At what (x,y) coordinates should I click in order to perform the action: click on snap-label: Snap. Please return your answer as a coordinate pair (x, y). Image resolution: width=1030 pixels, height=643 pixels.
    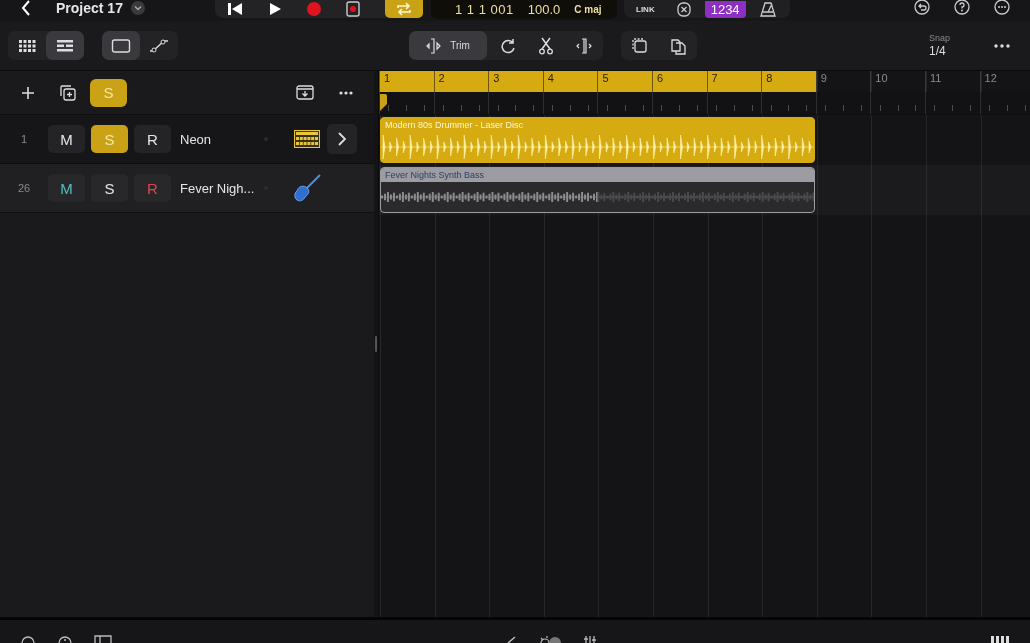
    Looking at the image, I should click on (939, 38).